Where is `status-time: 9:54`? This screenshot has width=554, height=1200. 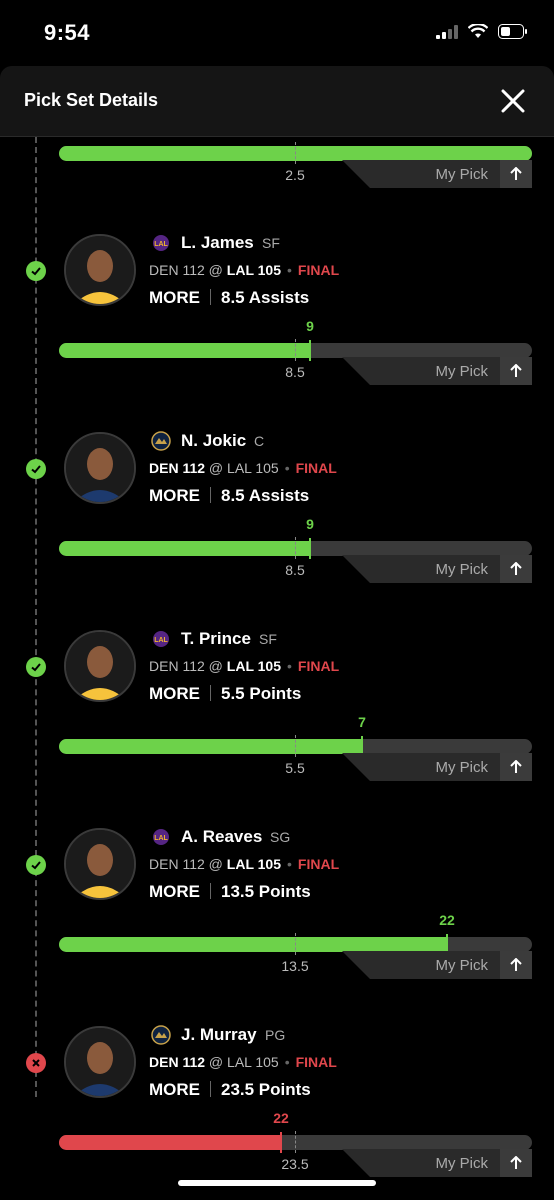 status-time: 9:54 is located at coordinates (67, 32).